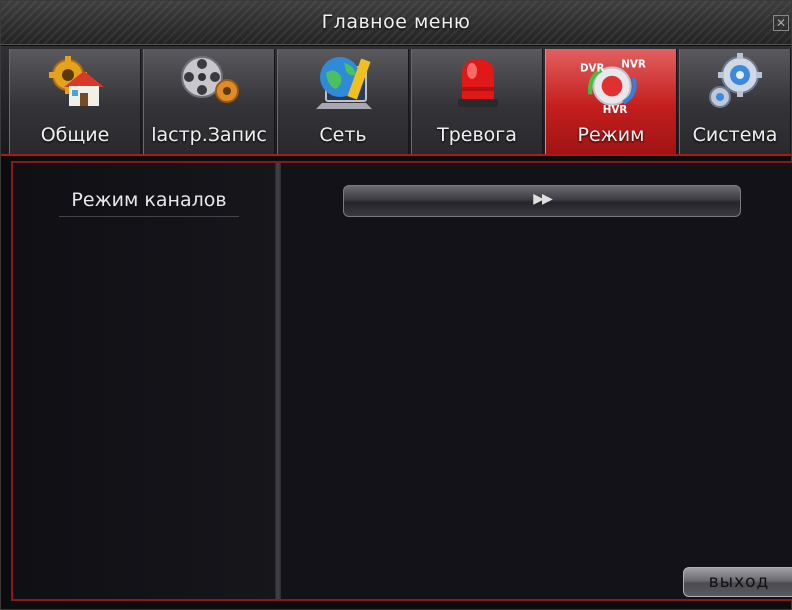  What do you see at coordinates (633, 64) in the screenshot?
I see `nvr-text: NVR` at bounding box center [633, 64].